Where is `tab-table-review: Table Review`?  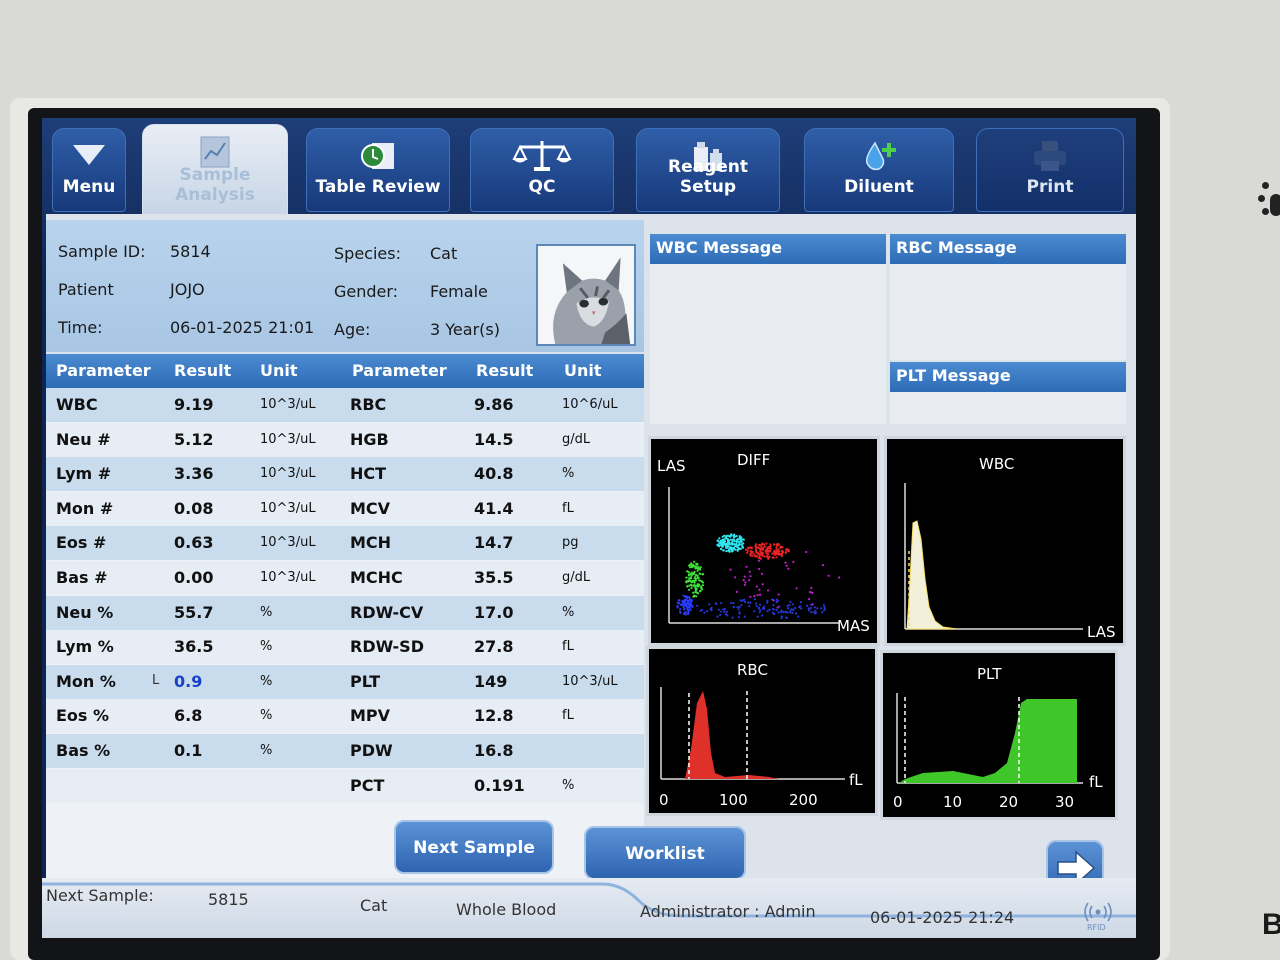 tab-table-review: Table Review is located at coordinates (378, 170).